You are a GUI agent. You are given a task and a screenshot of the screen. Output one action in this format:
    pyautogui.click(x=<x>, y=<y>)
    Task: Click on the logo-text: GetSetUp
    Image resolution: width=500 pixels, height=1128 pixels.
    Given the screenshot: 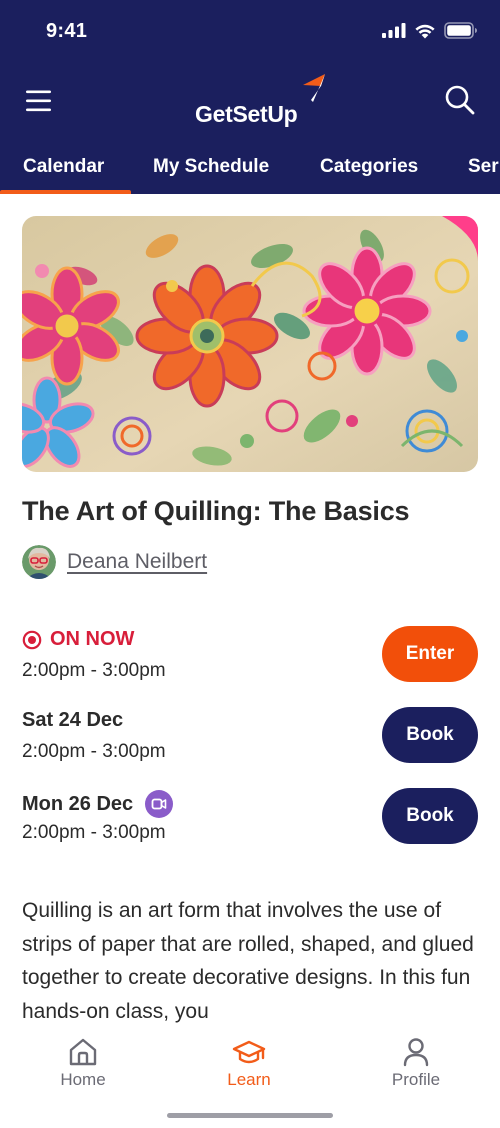 What is the action you would take?
    pyautogui.click(x=246, y=114)
    